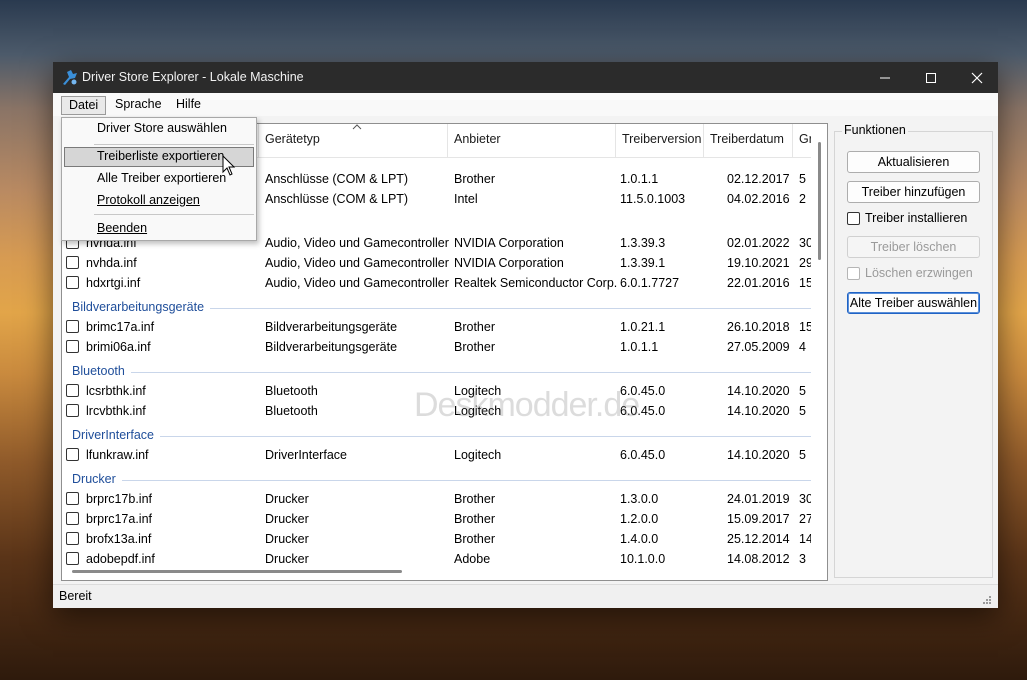  What do you see at coordinates (357, 127) in the screenshot?
I see `sort-ascending-icon` at bounding box center [357, 127].